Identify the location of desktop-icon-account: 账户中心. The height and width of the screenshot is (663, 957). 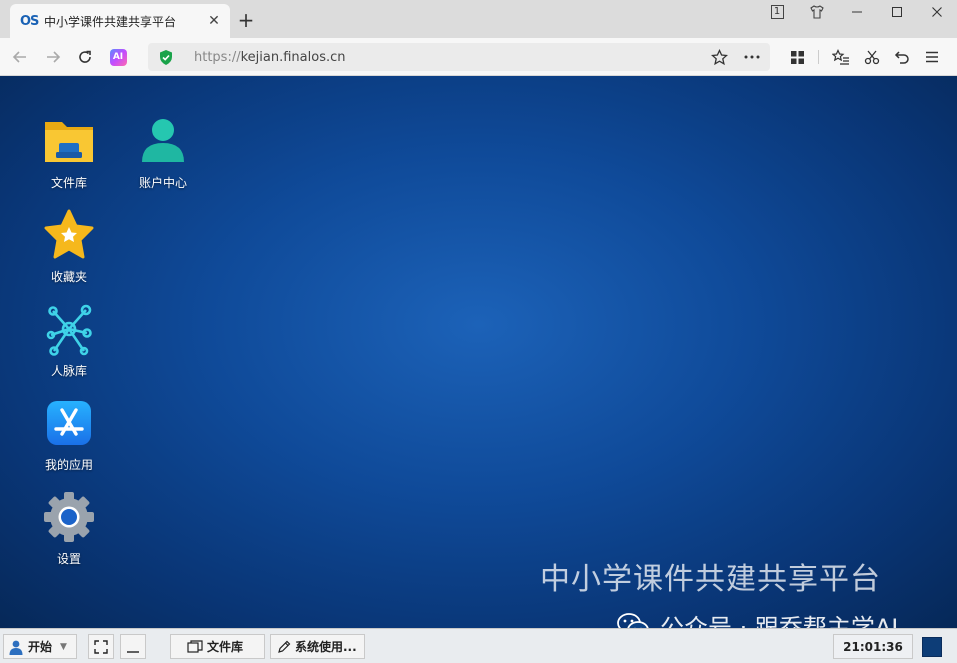
(163, 152).